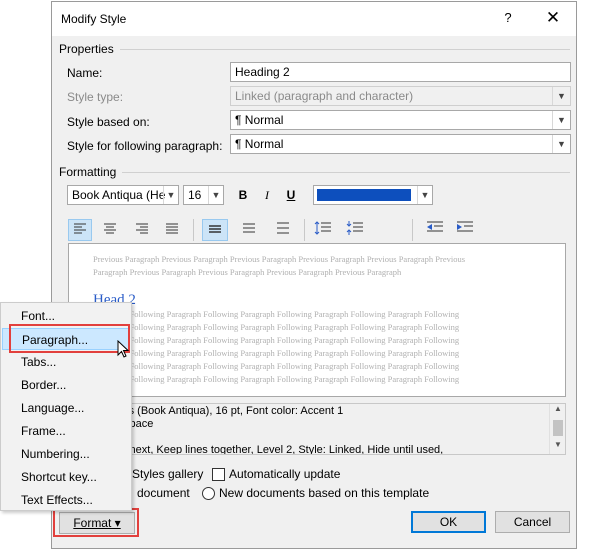 This screenshot has height=556, width=590. I want to click on align-right-button, so click(142, 230).